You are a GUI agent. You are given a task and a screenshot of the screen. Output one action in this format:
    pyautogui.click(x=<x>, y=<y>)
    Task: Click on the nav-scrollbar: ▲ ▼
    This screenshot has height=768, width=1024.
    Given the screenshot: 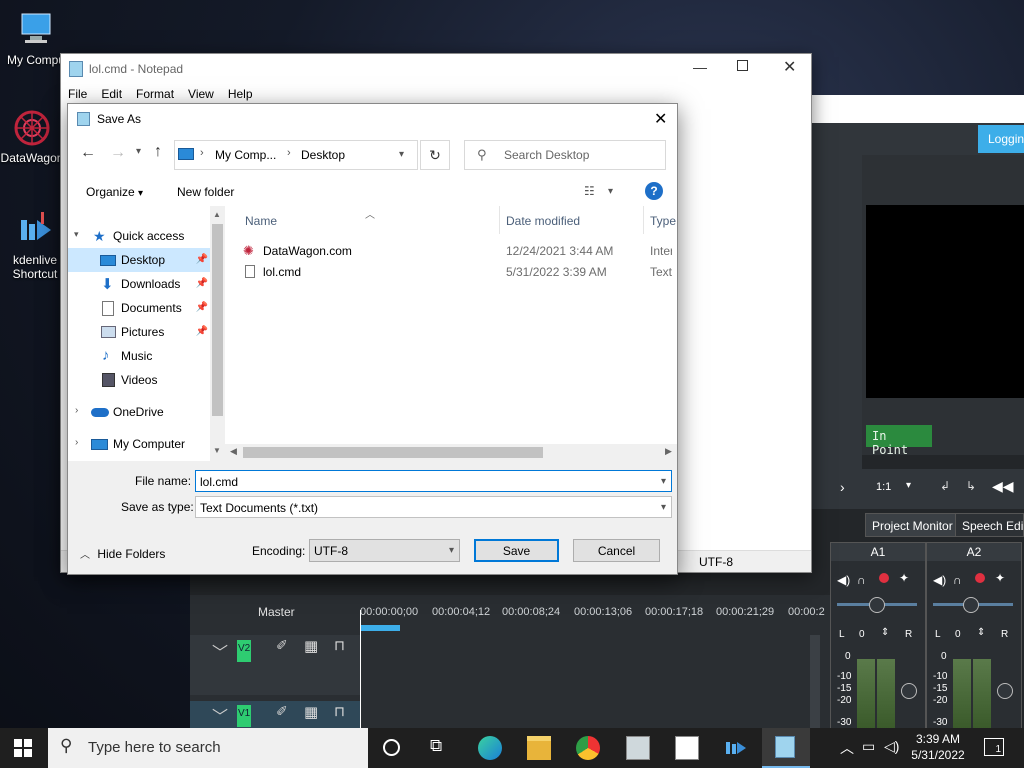 What is the action you would take?
    pyautogui.click(x=217, y=333)
    